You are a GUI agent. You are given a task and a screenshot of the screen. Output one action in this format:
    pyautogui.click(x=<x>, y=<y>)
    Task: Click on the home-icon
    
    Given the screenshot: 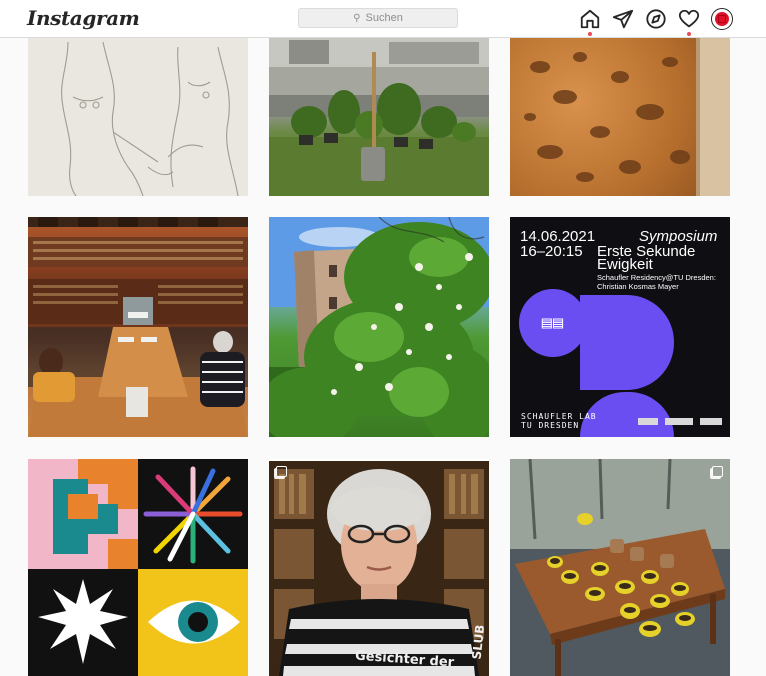 What is the action you would take?
    pyautogui.click(x=590, y=19)
    